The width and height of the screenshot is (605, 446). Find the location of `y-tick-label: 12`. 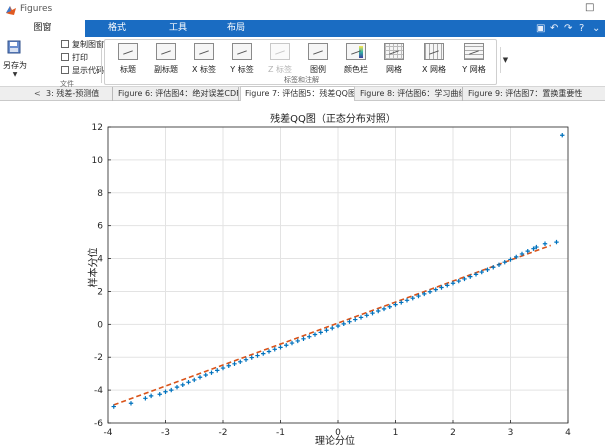

y-tick-label: 12 is located at coordinates (97, 128).